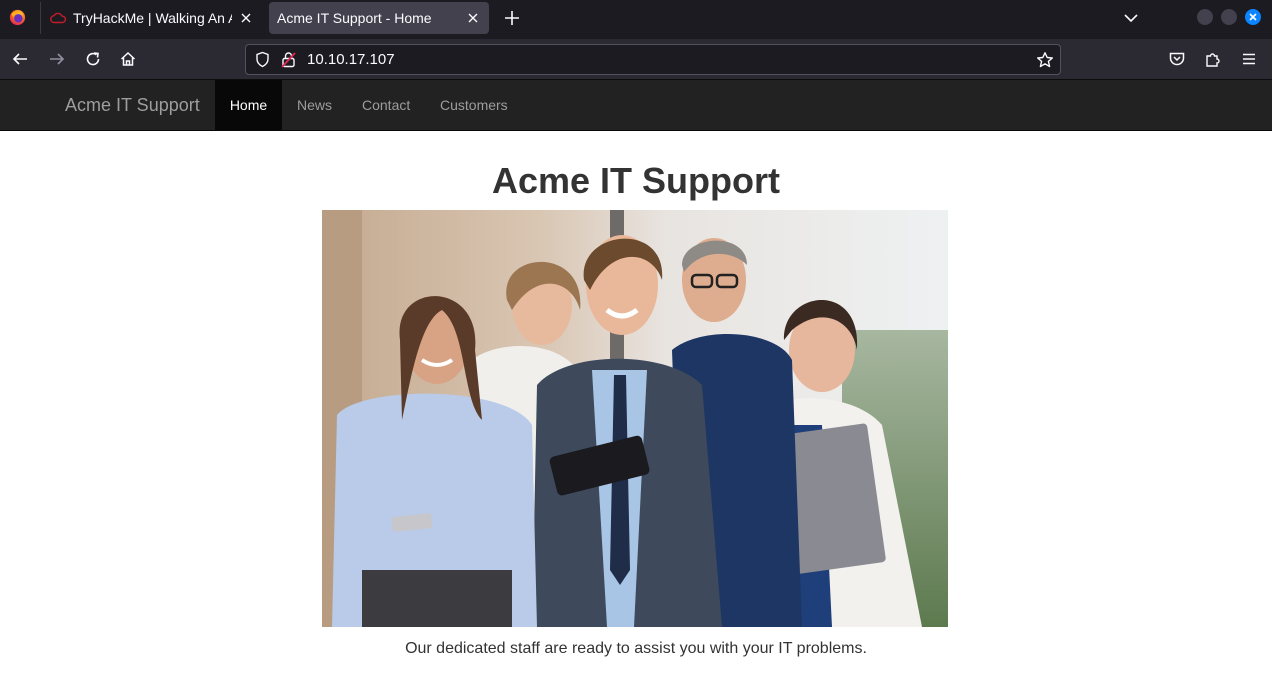 This screenshot has width=1272, height=677. Describe the element at coordinates (386, 105) in the screenshot. I see `nav-item-contact: Contact` at that location.